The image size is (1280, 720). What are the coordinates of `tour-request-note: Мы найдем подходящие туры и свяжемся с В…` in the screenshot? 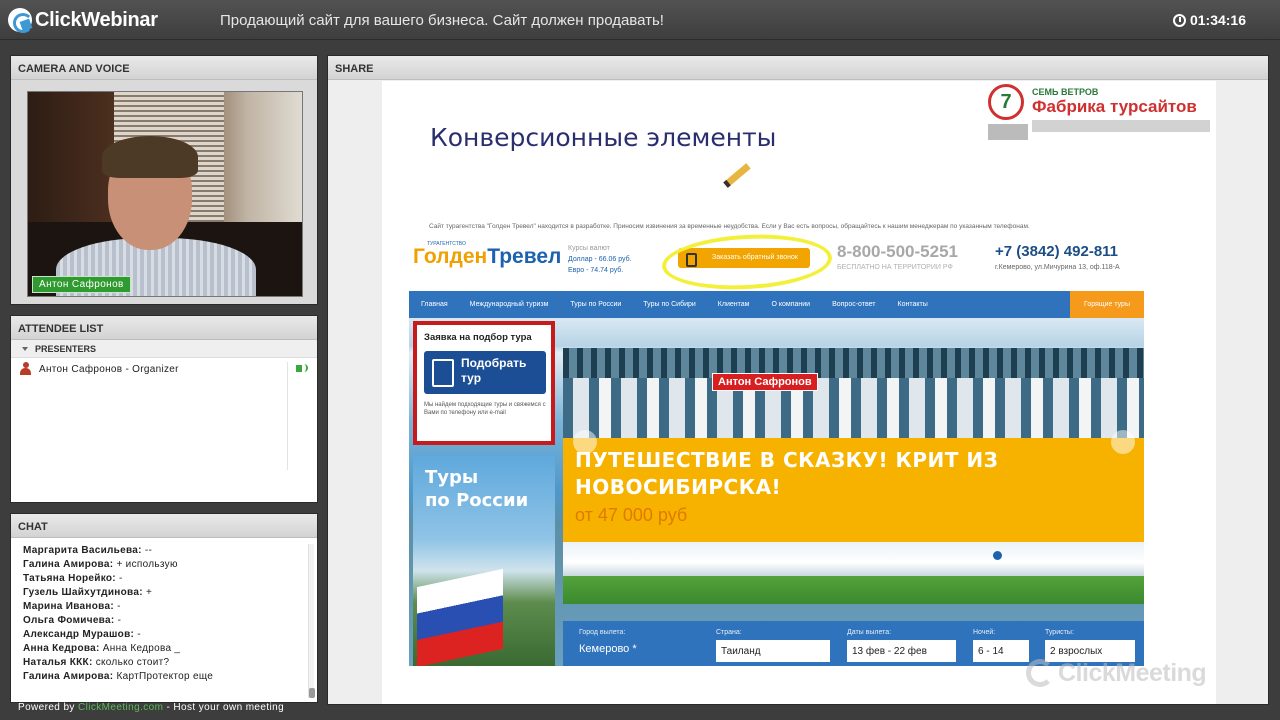 It's located at (485, 409).